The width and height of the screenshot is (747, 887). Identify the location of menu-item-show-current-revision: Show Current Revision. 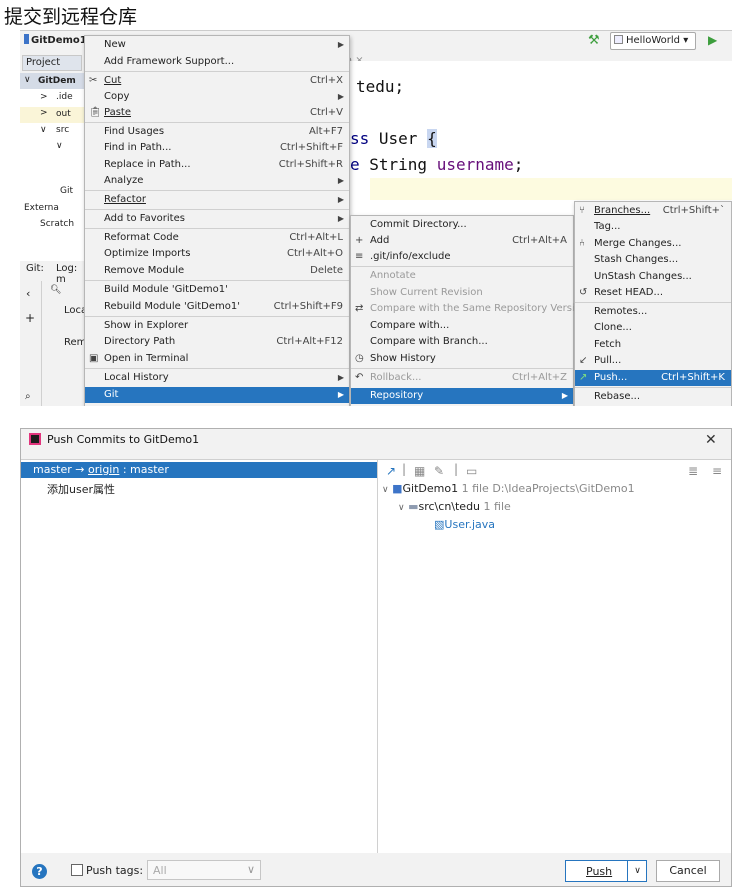
(462, 293).